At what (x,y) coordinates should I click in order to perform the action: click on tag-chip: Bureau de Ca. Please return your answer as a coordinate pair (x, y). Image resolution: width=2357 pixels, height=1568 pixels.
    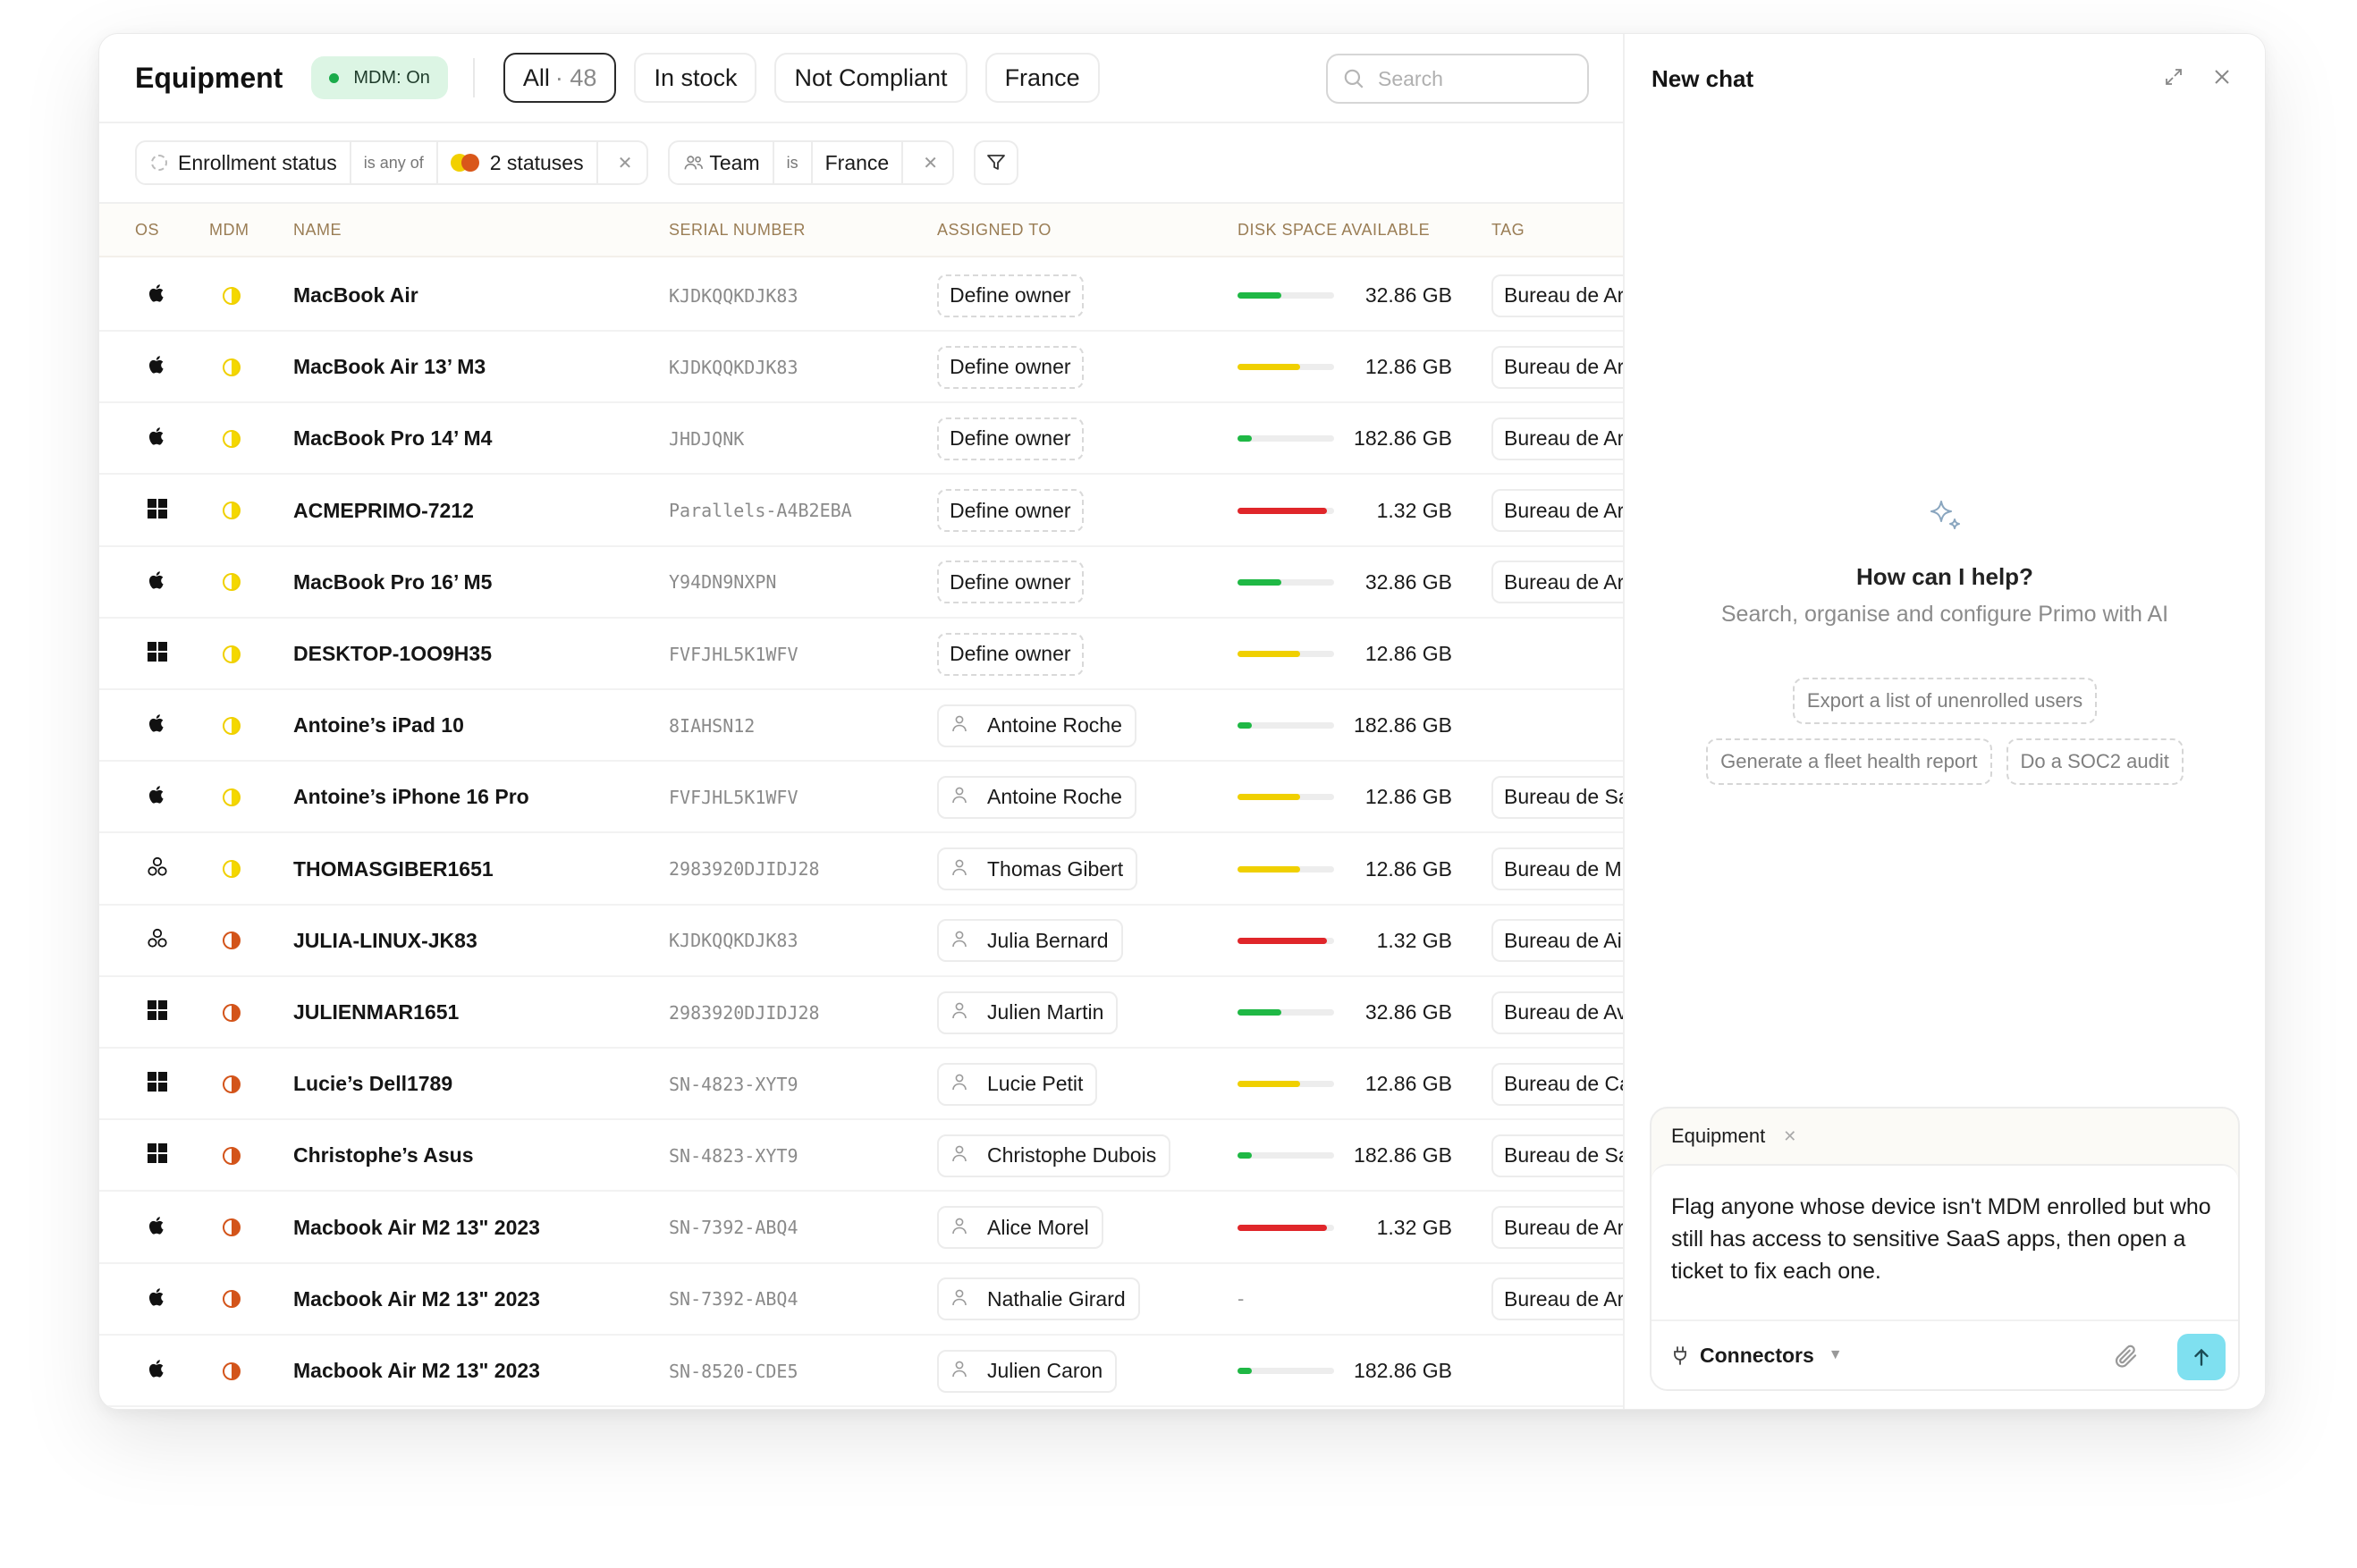
    Looking at the image, I should click on (1557, 1084).